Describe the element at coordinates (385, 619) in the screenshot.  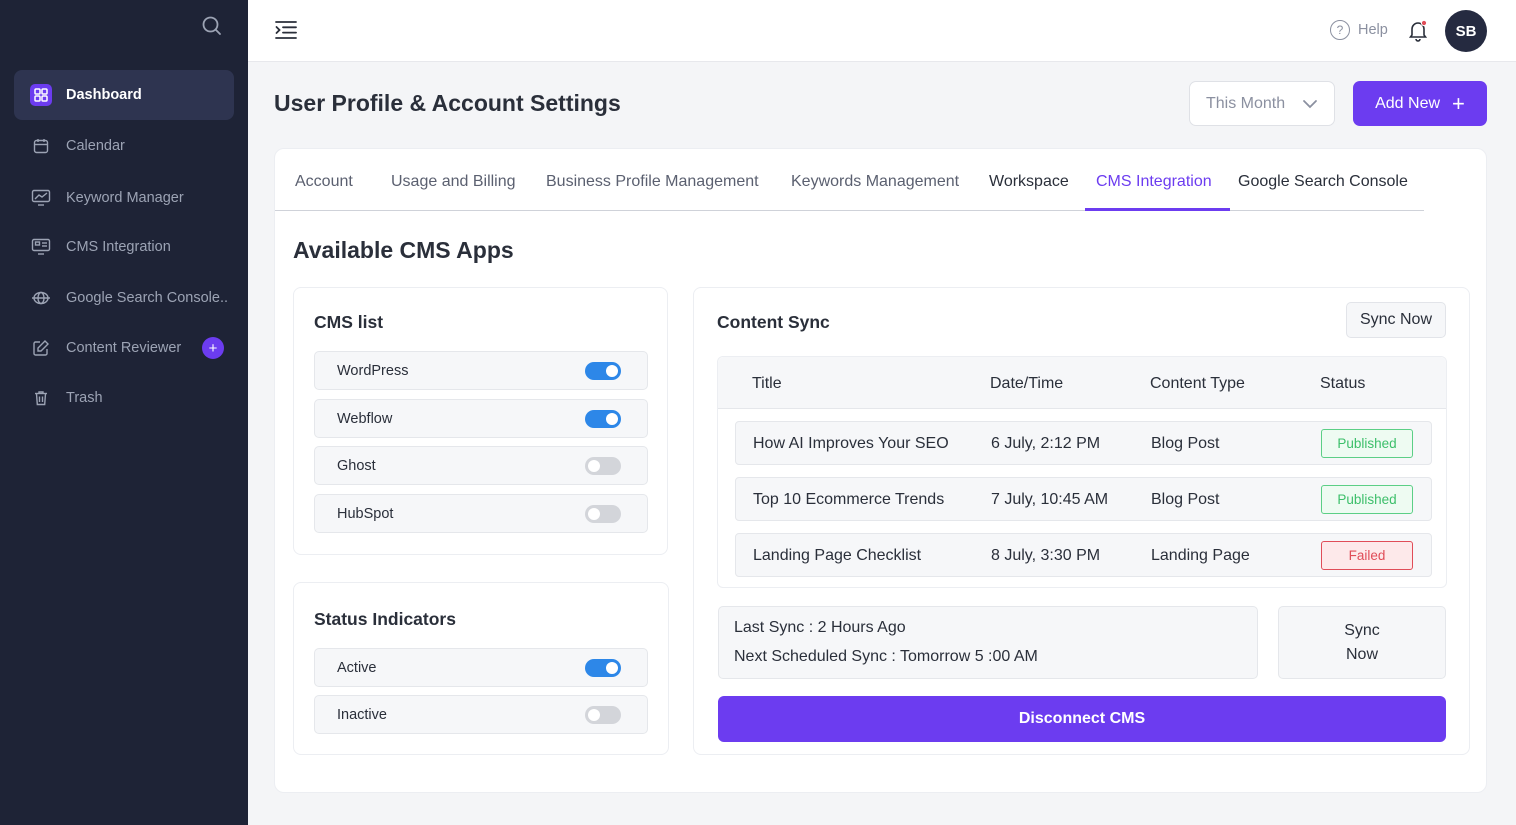
I see `status-indicators-title: Status Indicators` at that location.